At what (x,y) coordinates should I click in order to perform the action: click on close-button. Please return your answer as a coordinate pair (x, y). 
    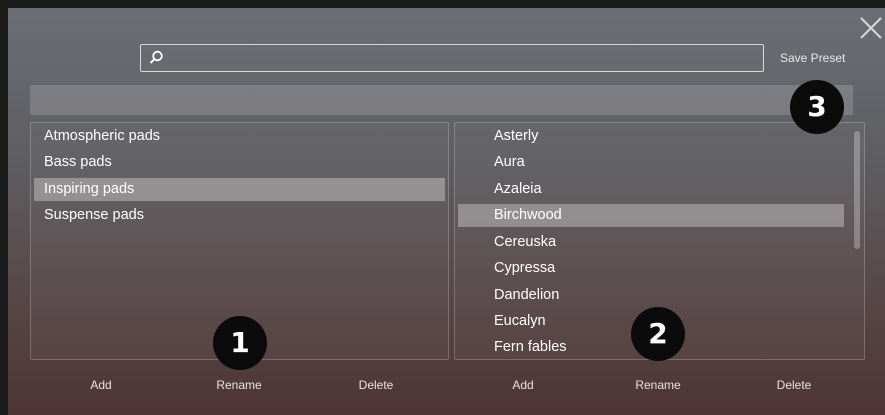
    Looking at the image, I should click on (871, 28).